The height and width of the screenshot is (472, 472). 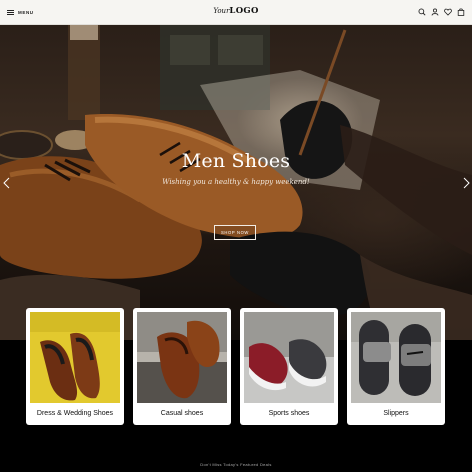 I want to click on header-actions, so click(x=441, y=12).